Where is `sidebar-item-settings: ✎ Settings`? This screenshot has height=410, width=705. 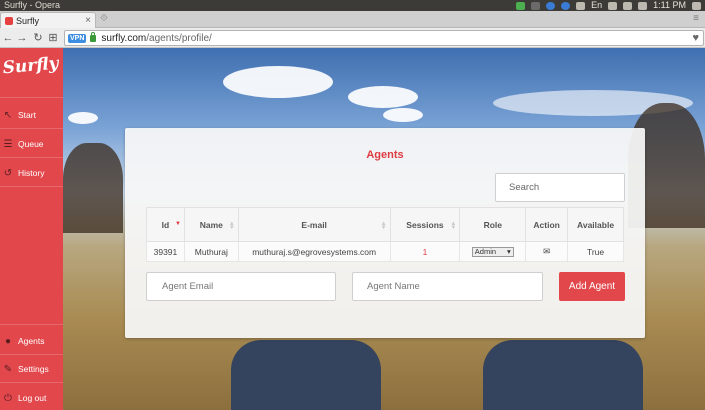
sidebar-item-settings: ✎ Settings is located at coordinates (31, 369).